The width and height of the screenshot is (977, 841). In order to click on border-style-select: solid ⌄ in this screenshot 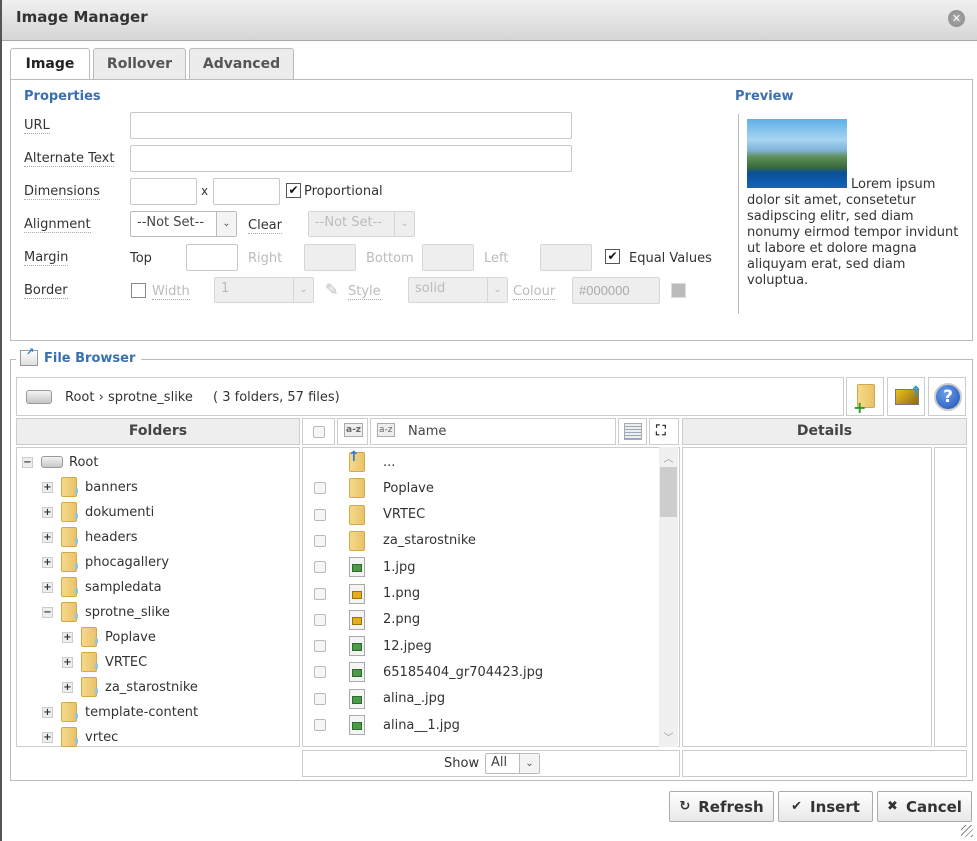, I will do `click(458, 290)`.